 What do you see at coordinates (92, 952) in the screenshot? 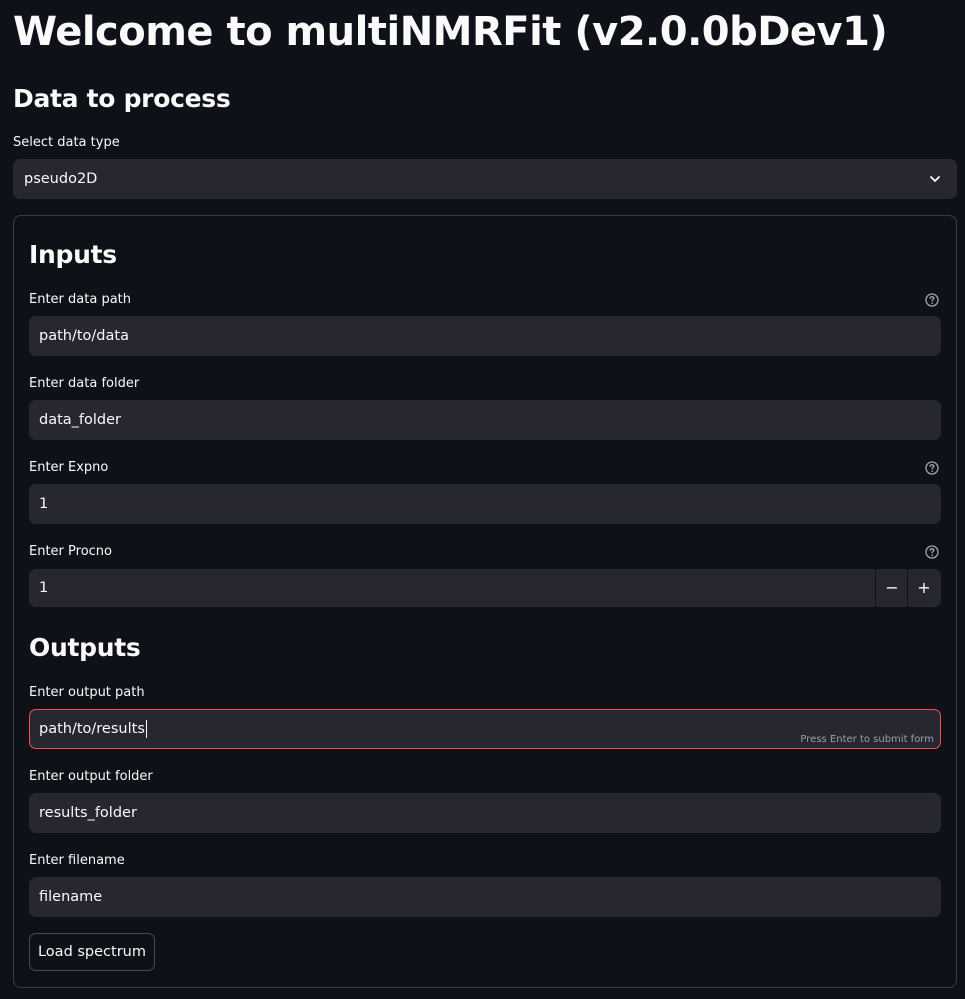
I see `load-spectrum-button: Load spectrum` at bounding box center [92, 952].